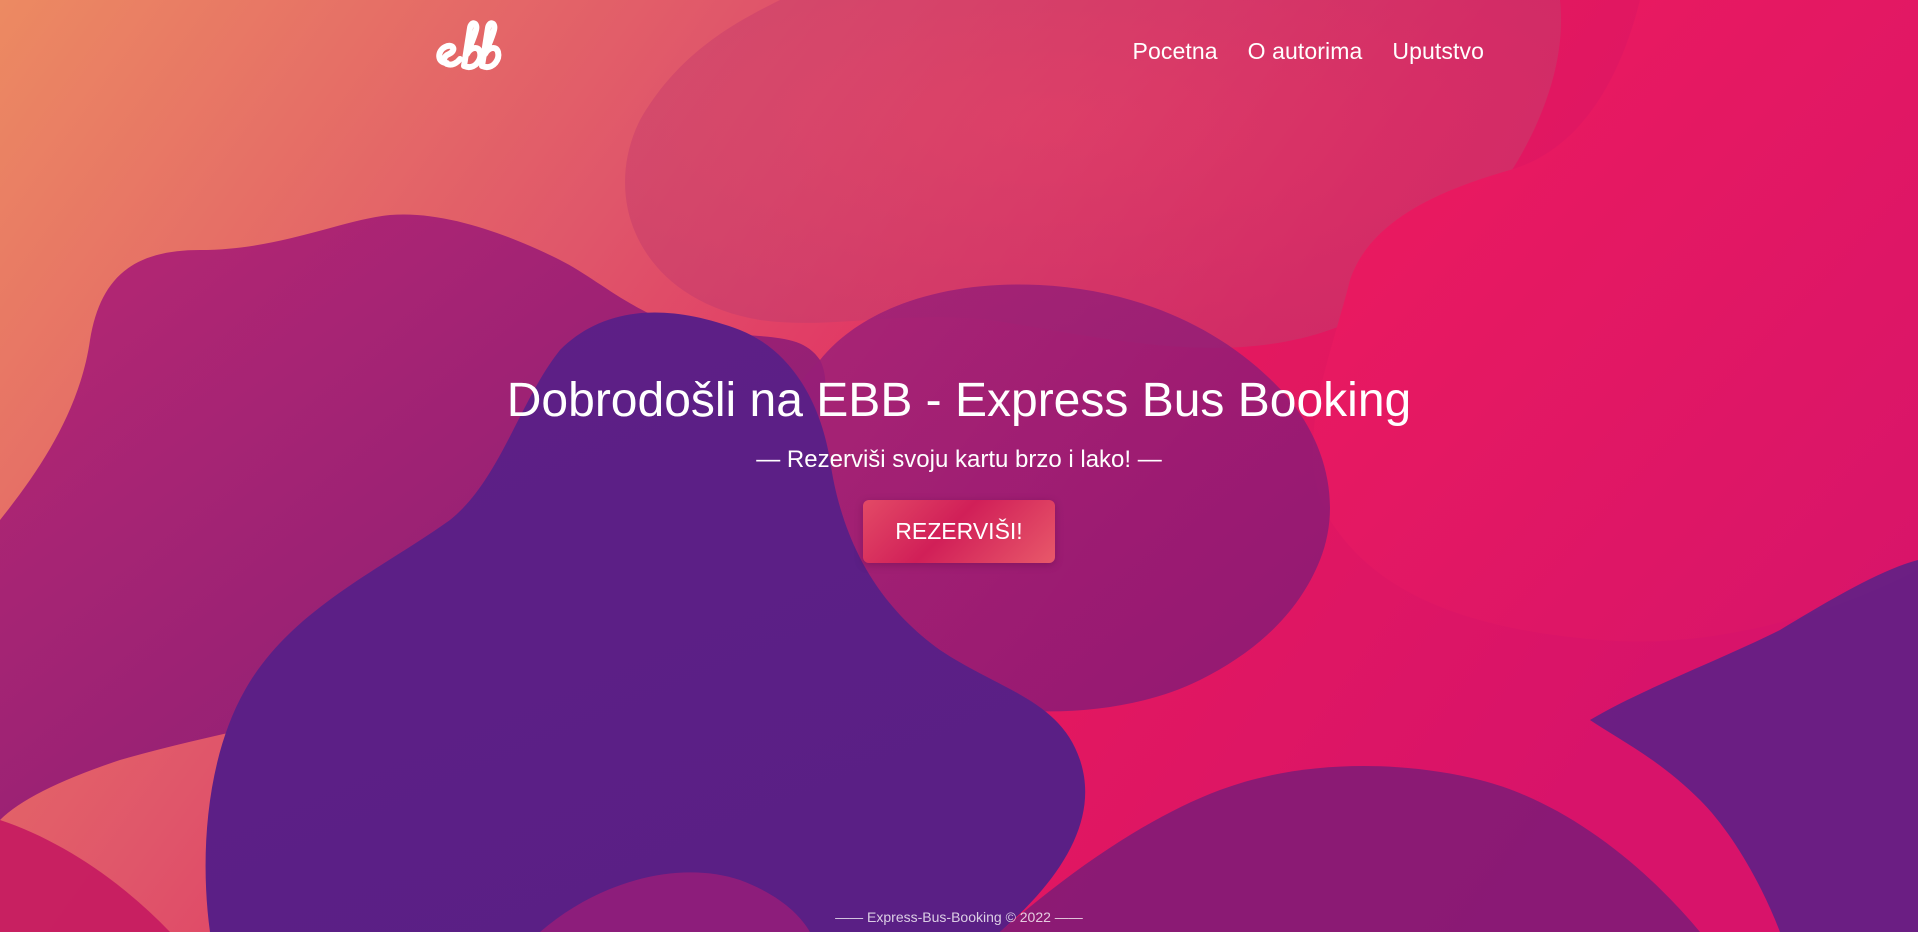 This screenshot has width=1918, height=932. What do you see at coordinates (959, 531) in the screenshot?
I see `reserve-button: REZERVIŠI!` at bounding box center [959, 531].